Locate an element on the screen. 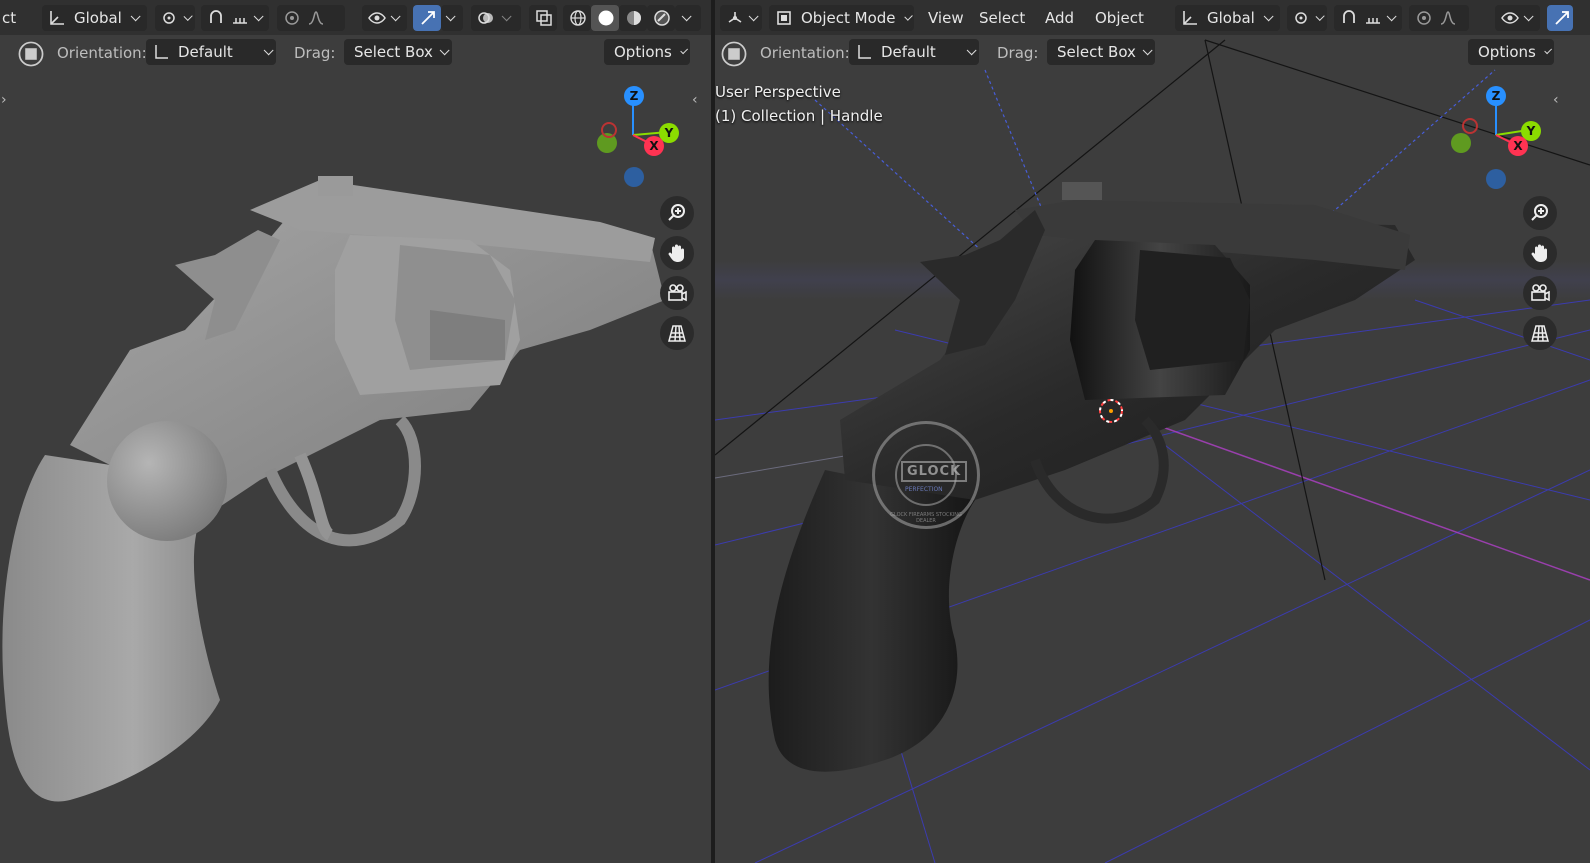 The image size is (1590, 863). orientation-label-right: Orientation: is located at coordinates (805, 53).